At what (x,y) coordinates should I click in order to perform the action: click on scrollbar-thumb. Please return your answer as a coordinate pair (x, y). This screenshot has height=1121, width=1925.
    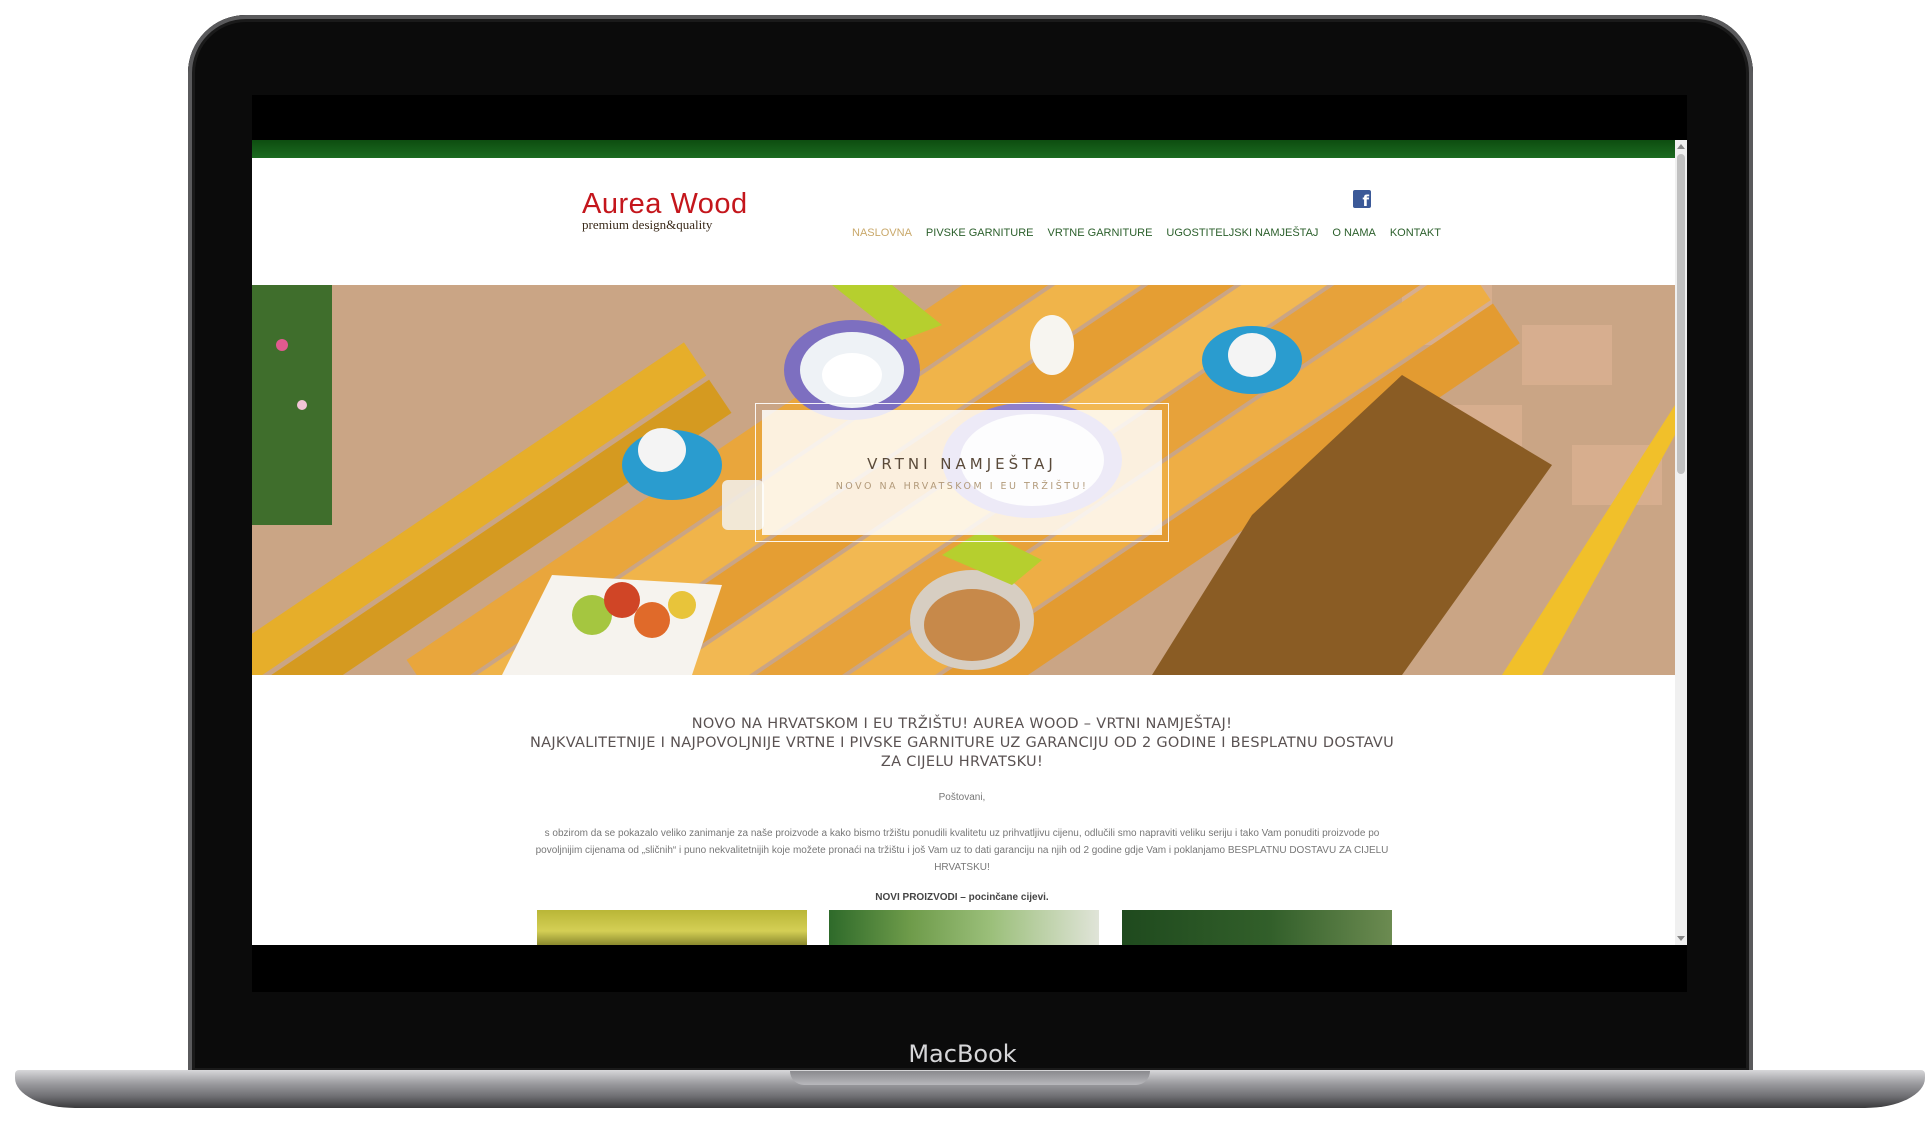
    Looking at the image, I should click on (1681, 314).